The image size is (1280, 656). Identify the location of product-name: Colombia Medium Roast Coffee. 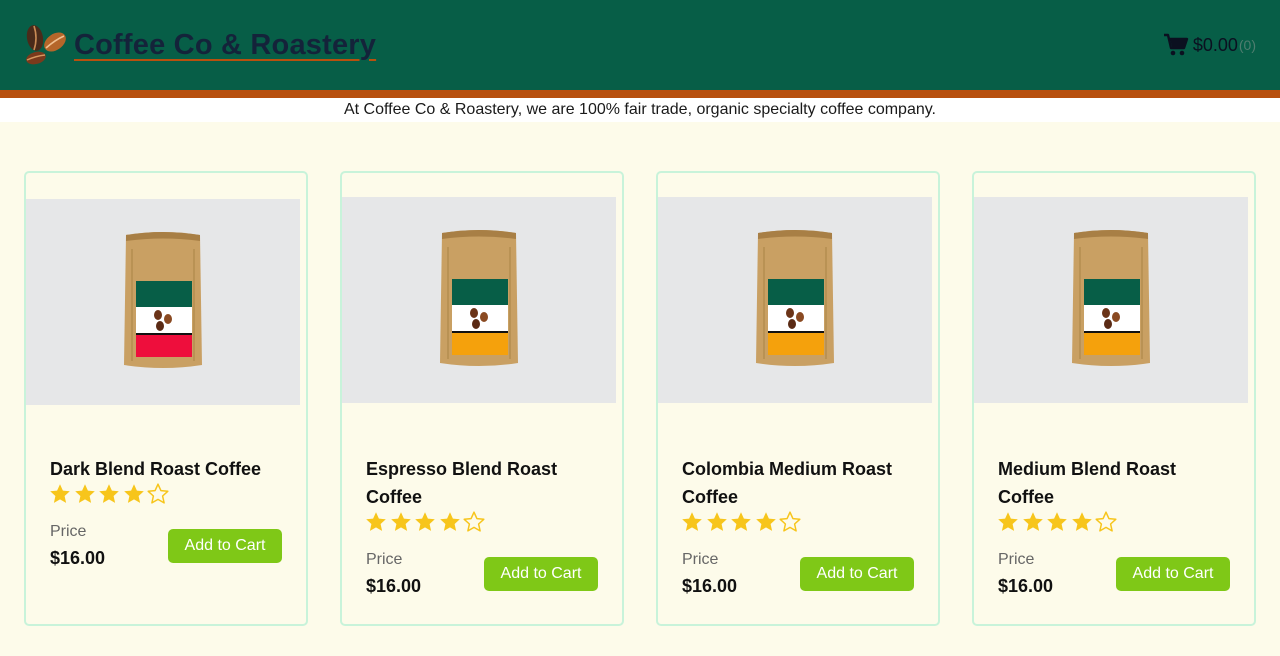
(800, 483).